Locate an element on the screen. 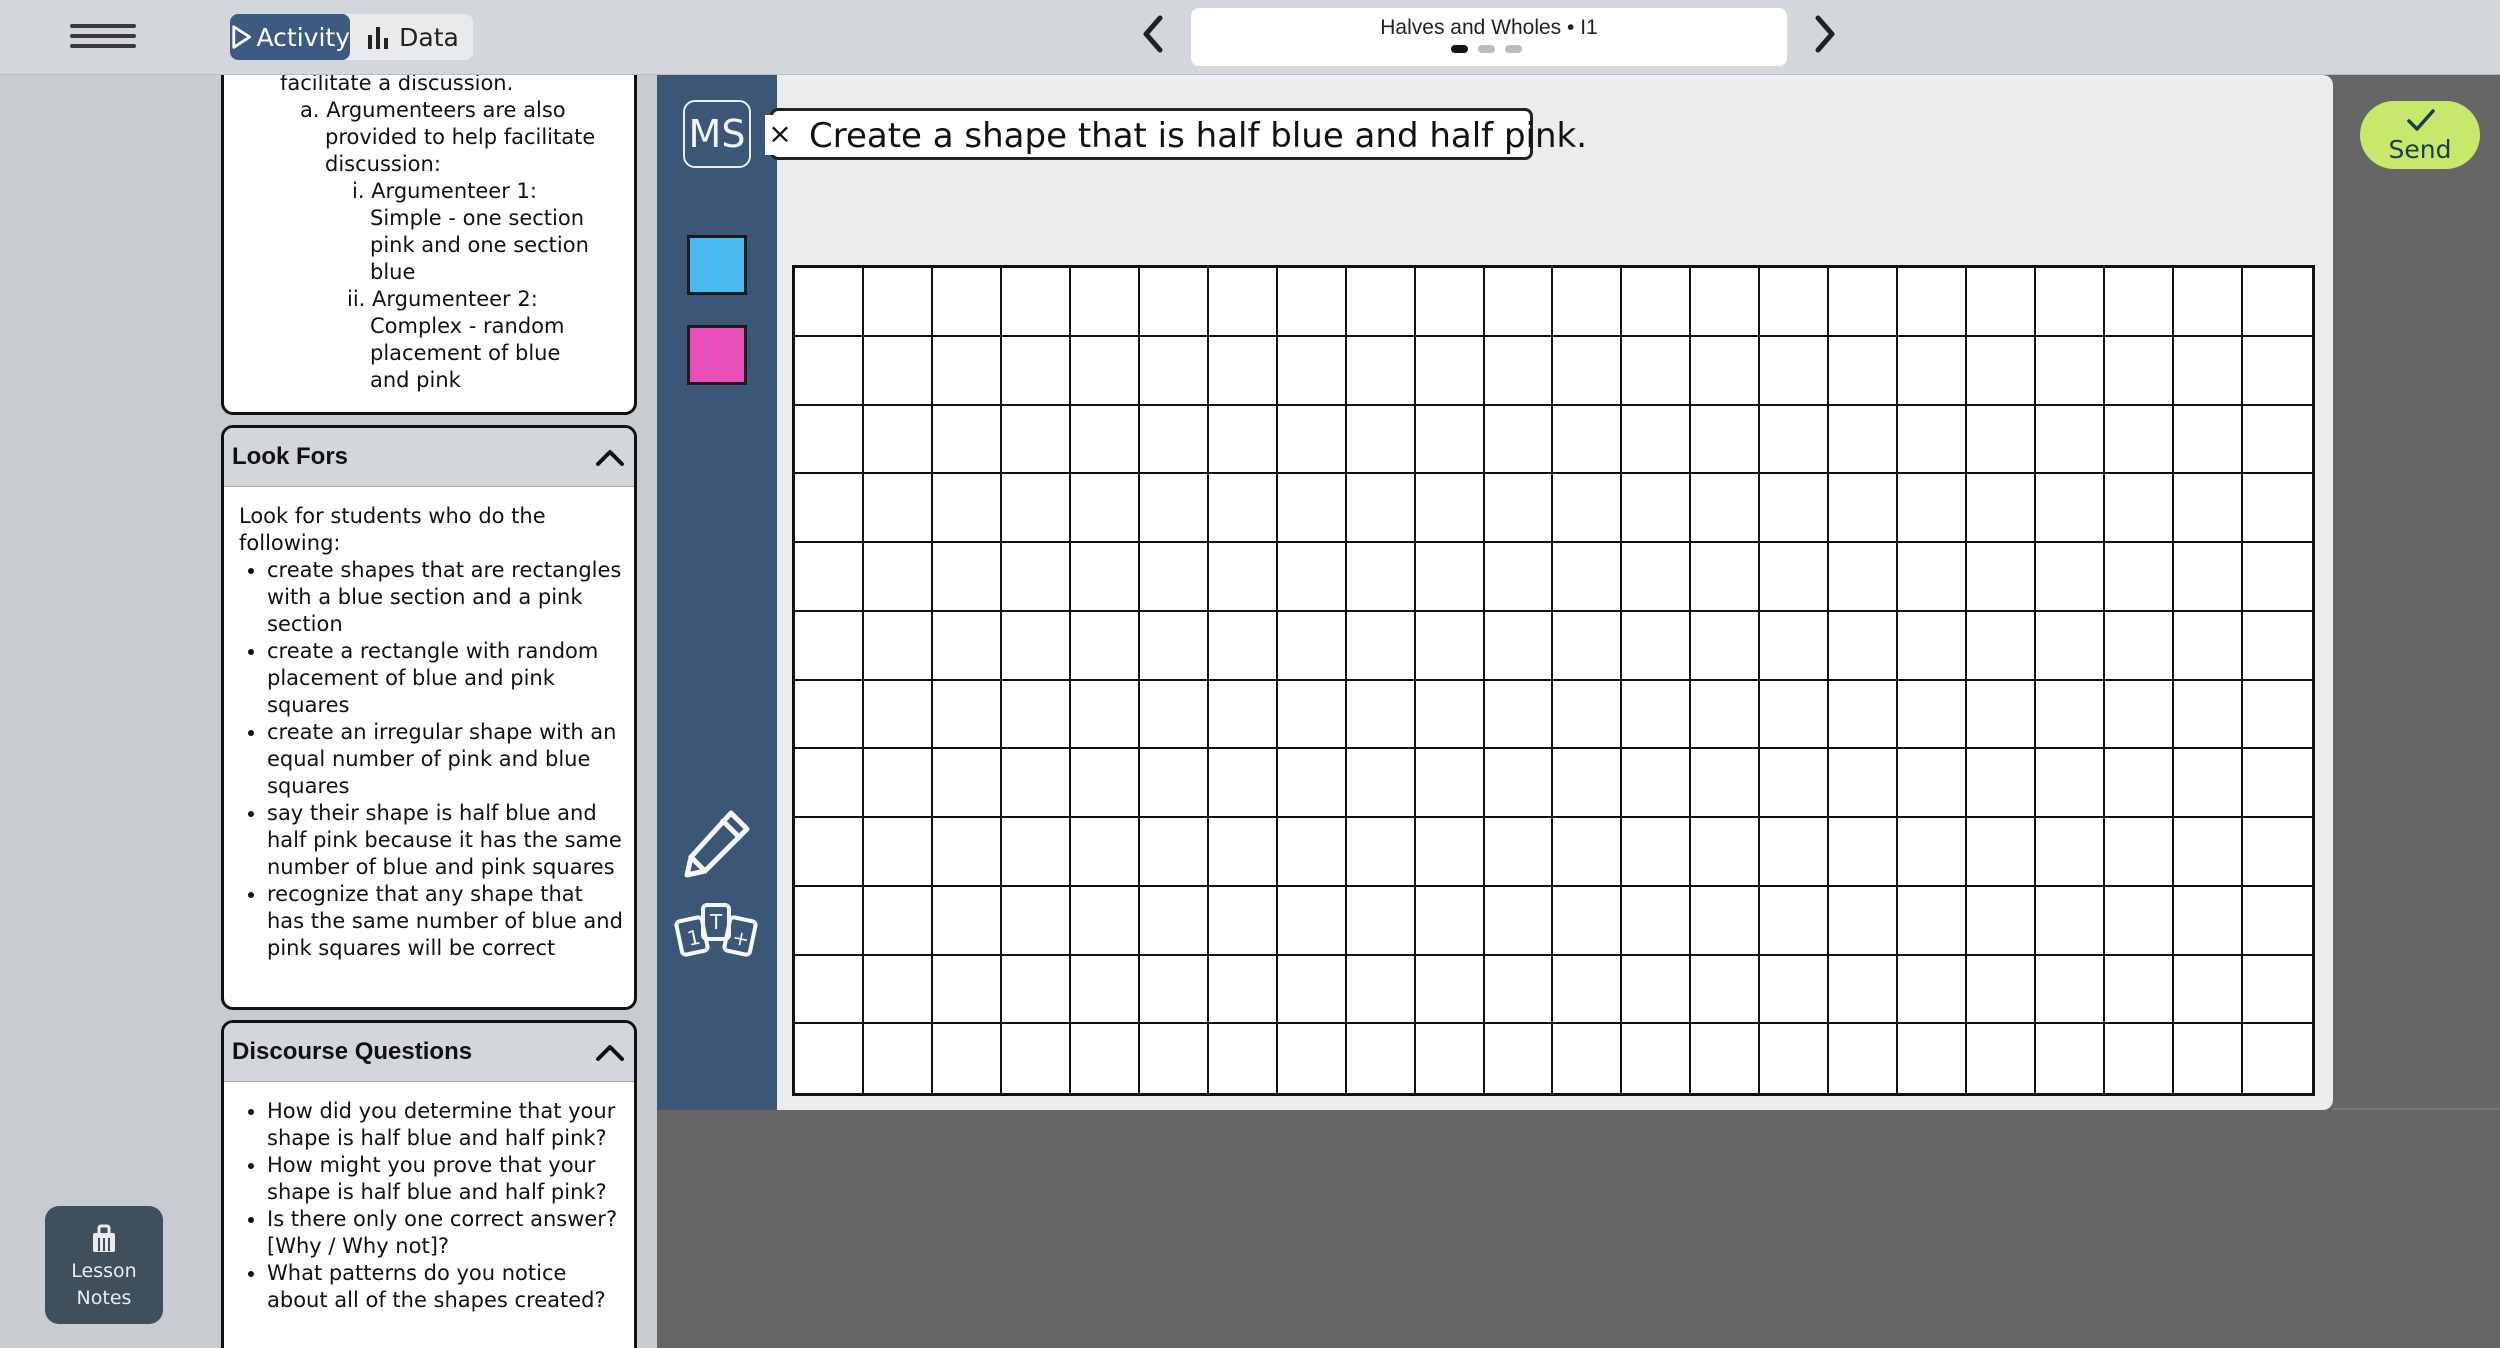  pencil-icon is located at coordinates (717, 843).